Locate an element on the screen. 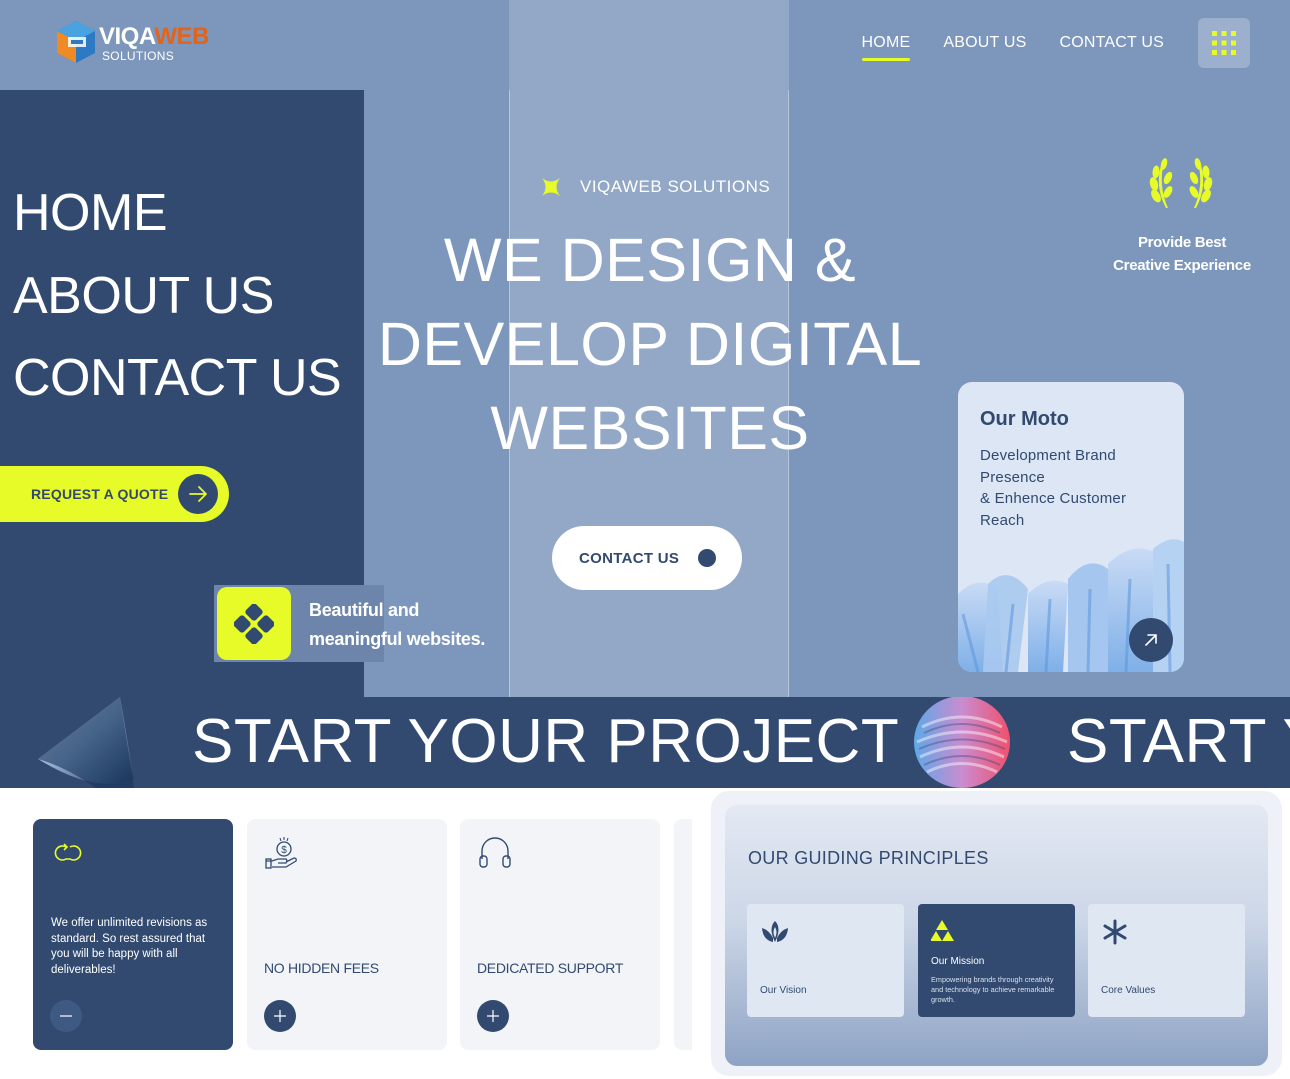 This screenshot has height=1079, width=1290. moto-arrow-button is located at coordinates (1151, 640).